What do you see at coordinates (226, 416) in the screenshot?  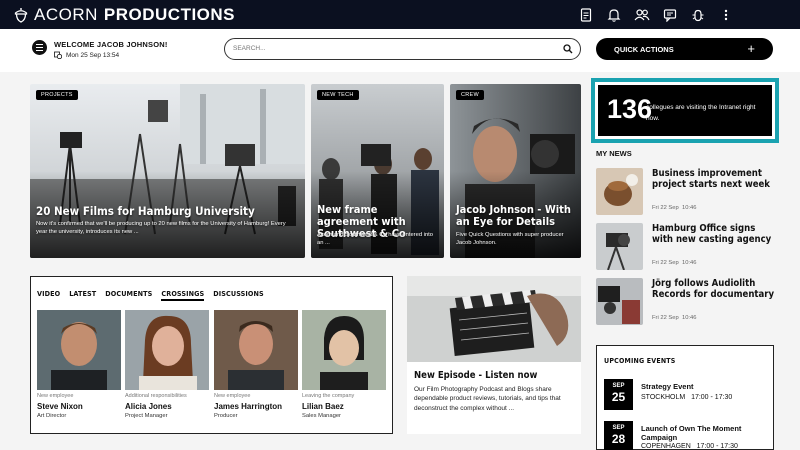 I see `person-job: Producer` at bounding box center [226, 416].